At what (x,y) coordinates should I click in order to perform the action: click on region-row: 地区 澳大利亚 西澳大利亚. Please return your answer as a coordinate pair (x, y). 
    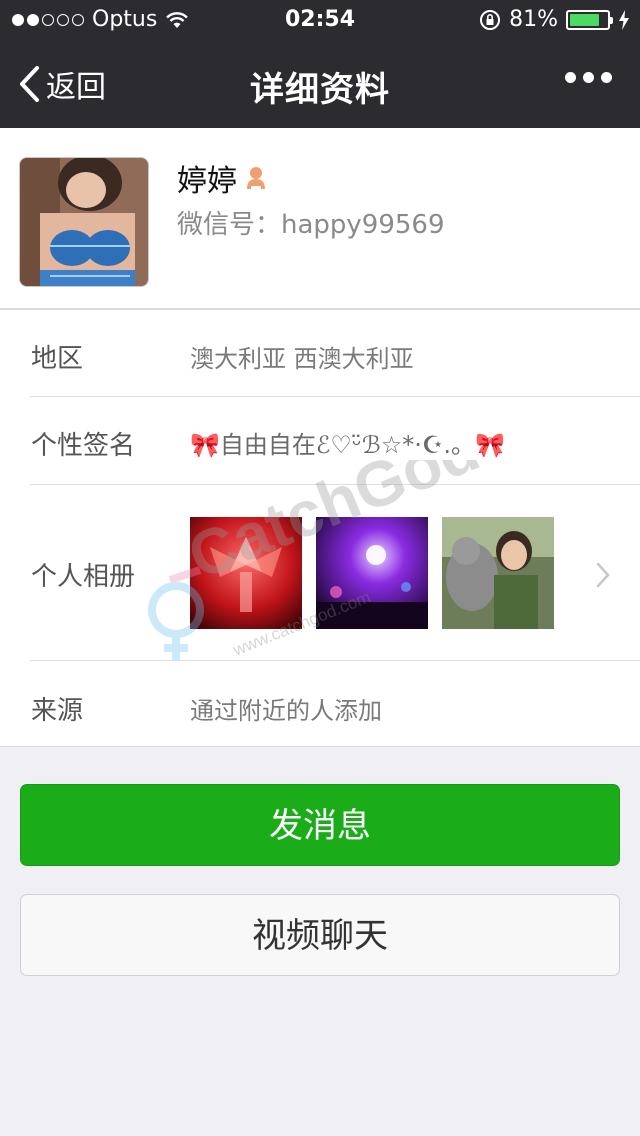
    Looking at the image, I should click on (320, 353).